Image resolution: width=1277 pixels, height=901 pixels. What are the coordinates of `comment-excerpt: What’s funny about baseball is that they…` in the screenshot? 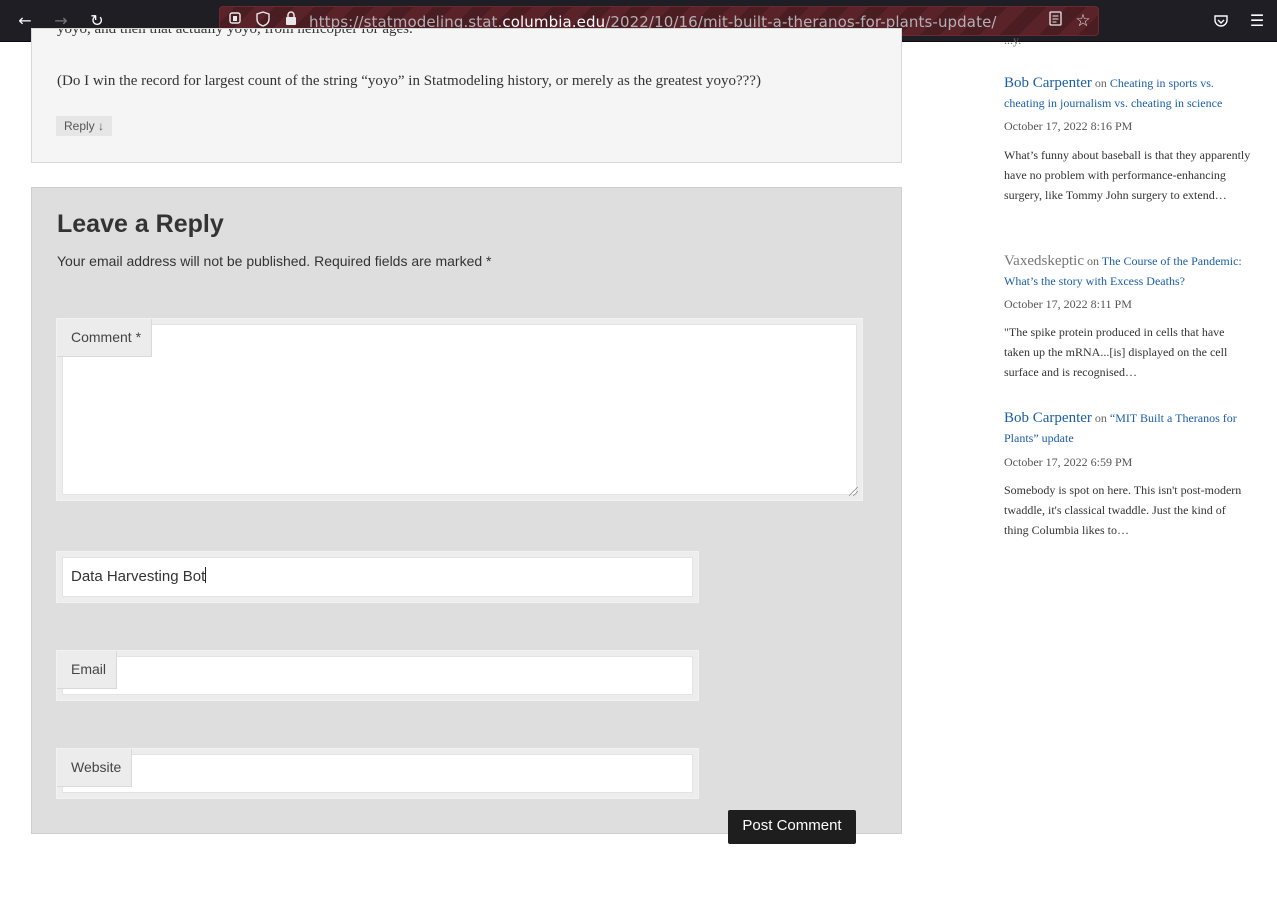 It's located at (1127, 175).